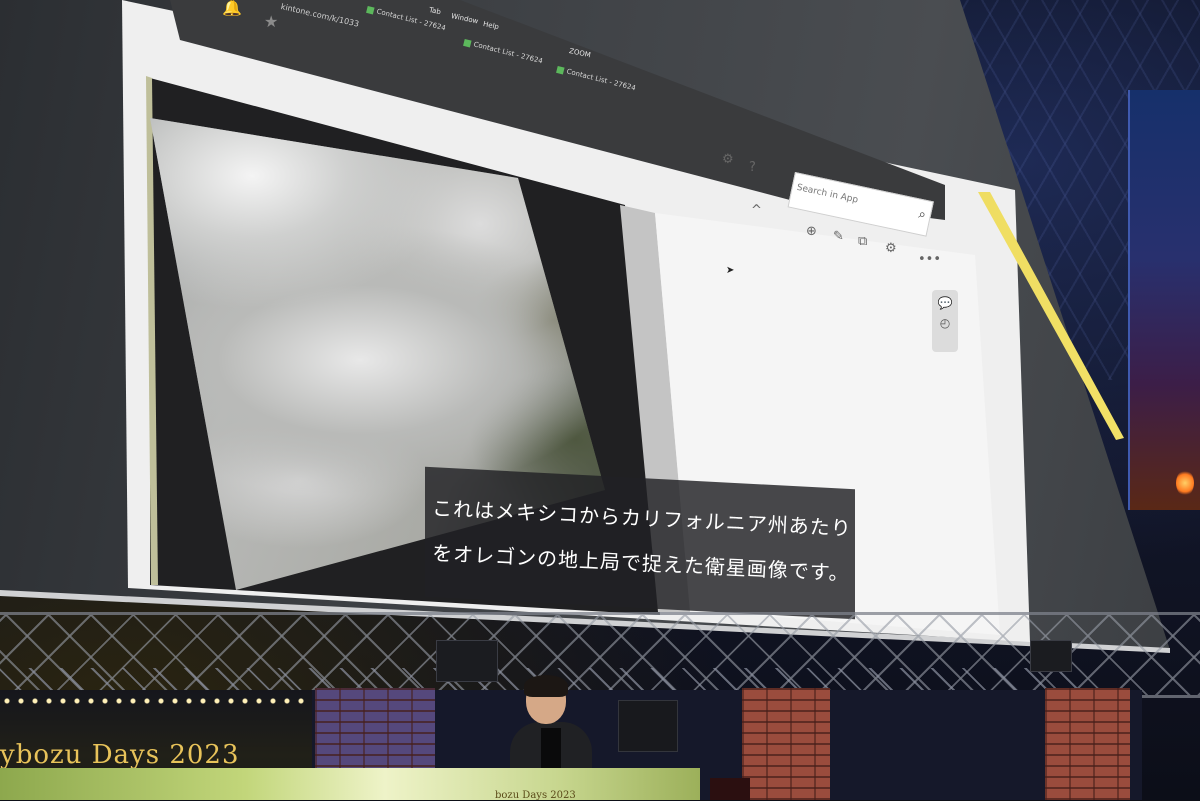  I want to click on help-icon: ?, so click(752, 167).